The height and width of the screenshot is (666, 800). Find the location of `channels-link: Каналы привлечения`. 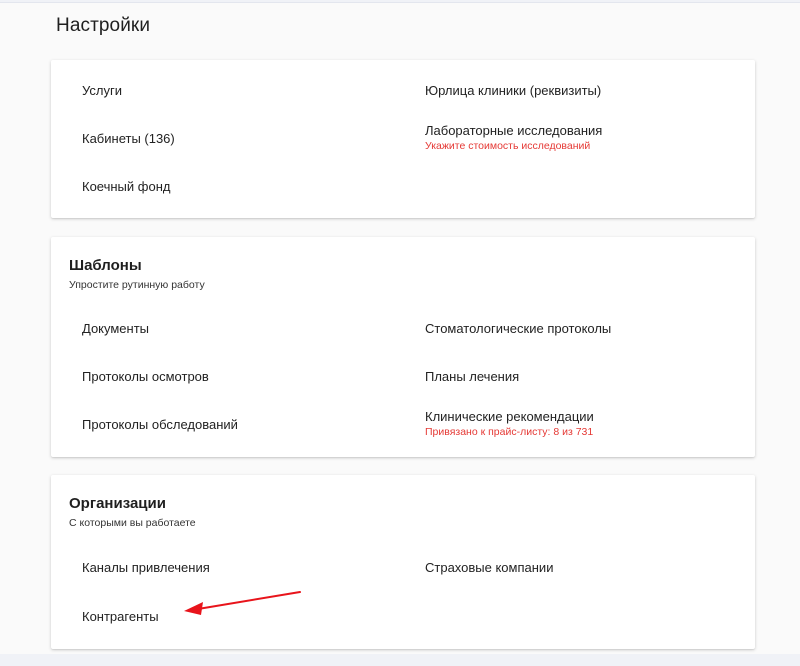

channels-link: Каналы привлечения is located at coordinates (146, 567).